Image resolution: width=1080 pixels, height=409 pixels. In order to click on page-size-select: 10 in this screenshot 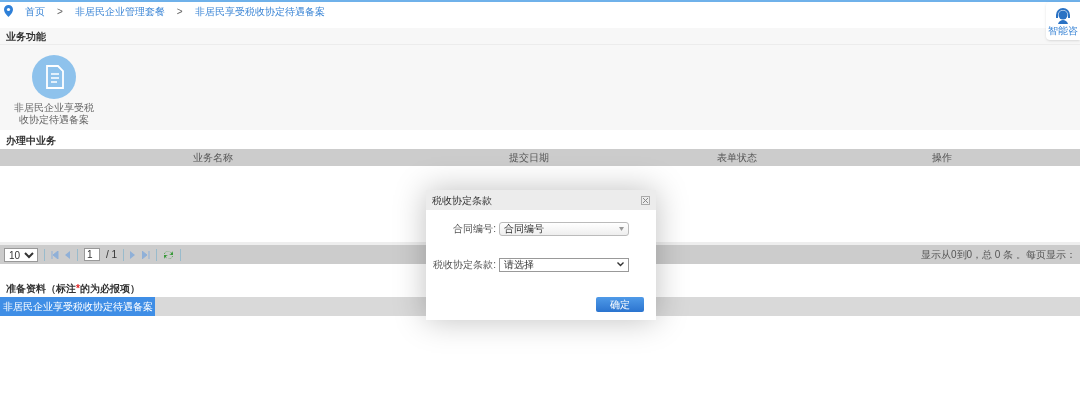, I will do `click(21, 254)`.